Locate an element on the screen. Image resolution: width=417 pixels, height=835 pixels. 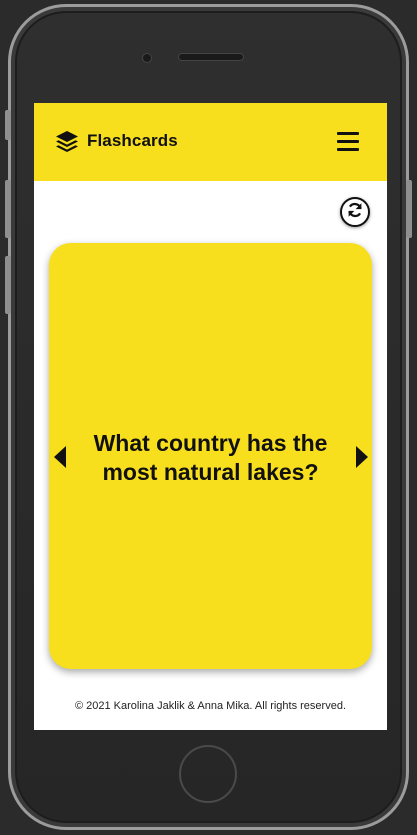
power-button is located at coordinates (409, 209).